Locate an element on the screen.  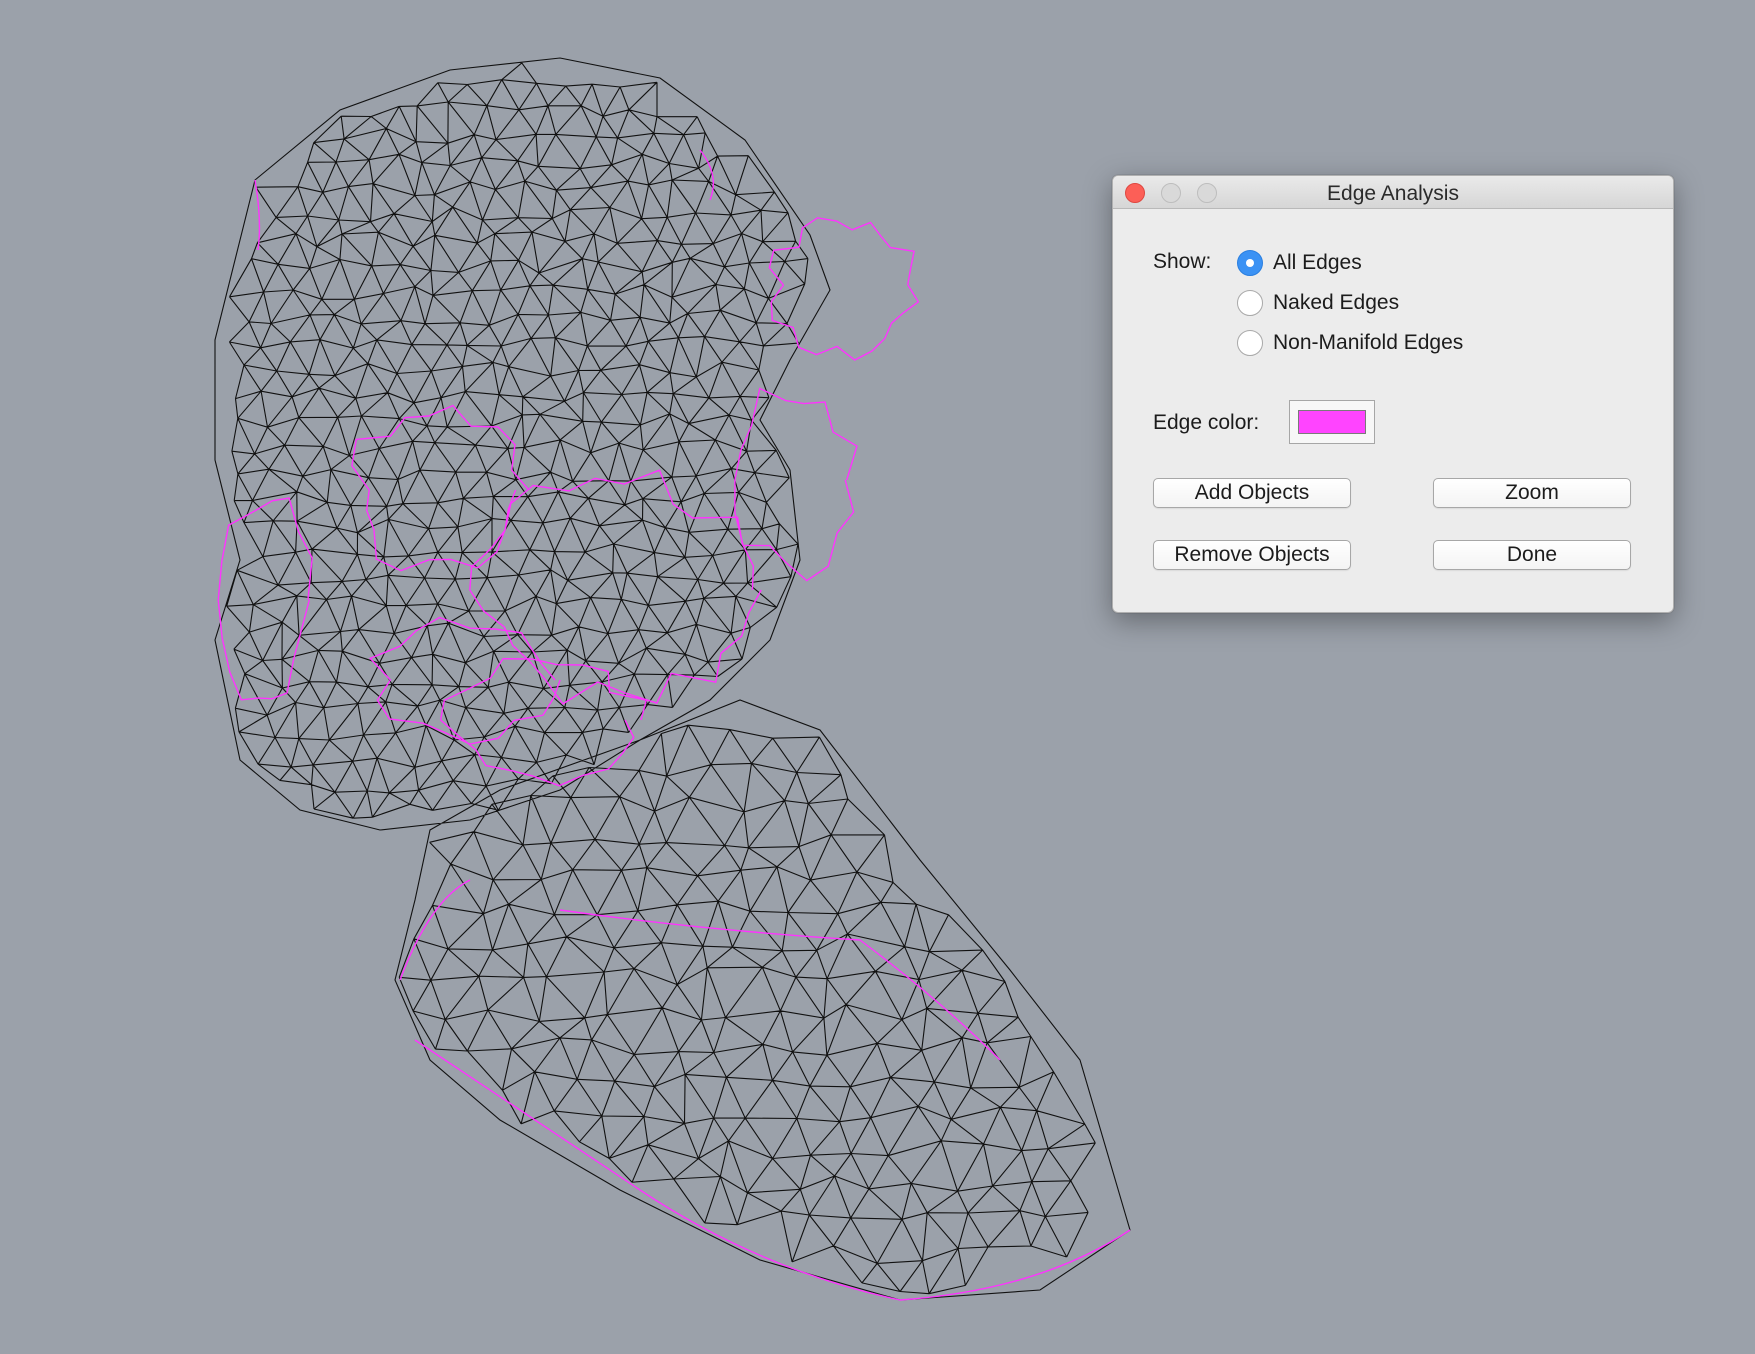
edge-color-label: Edge color: is located at coordinates (1206, 422).